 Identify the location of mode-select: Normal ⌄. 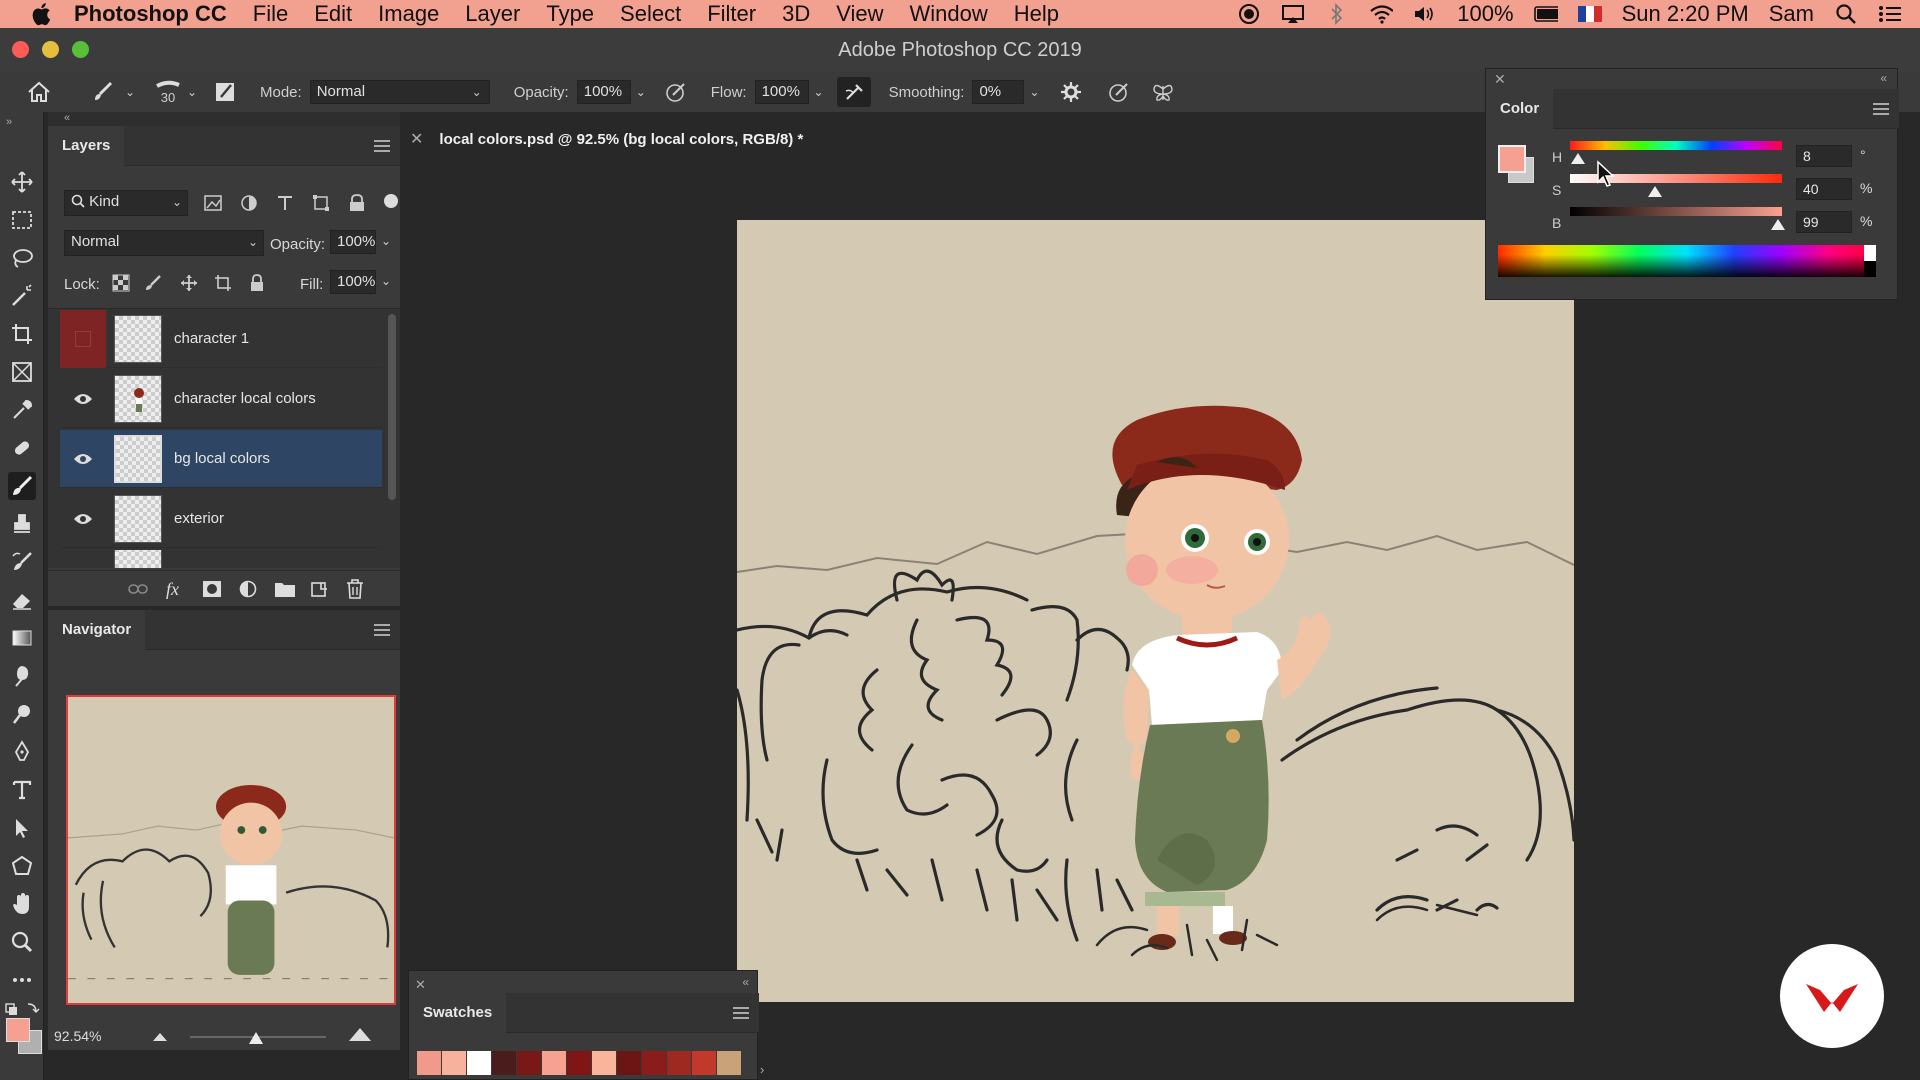
(399, 92).